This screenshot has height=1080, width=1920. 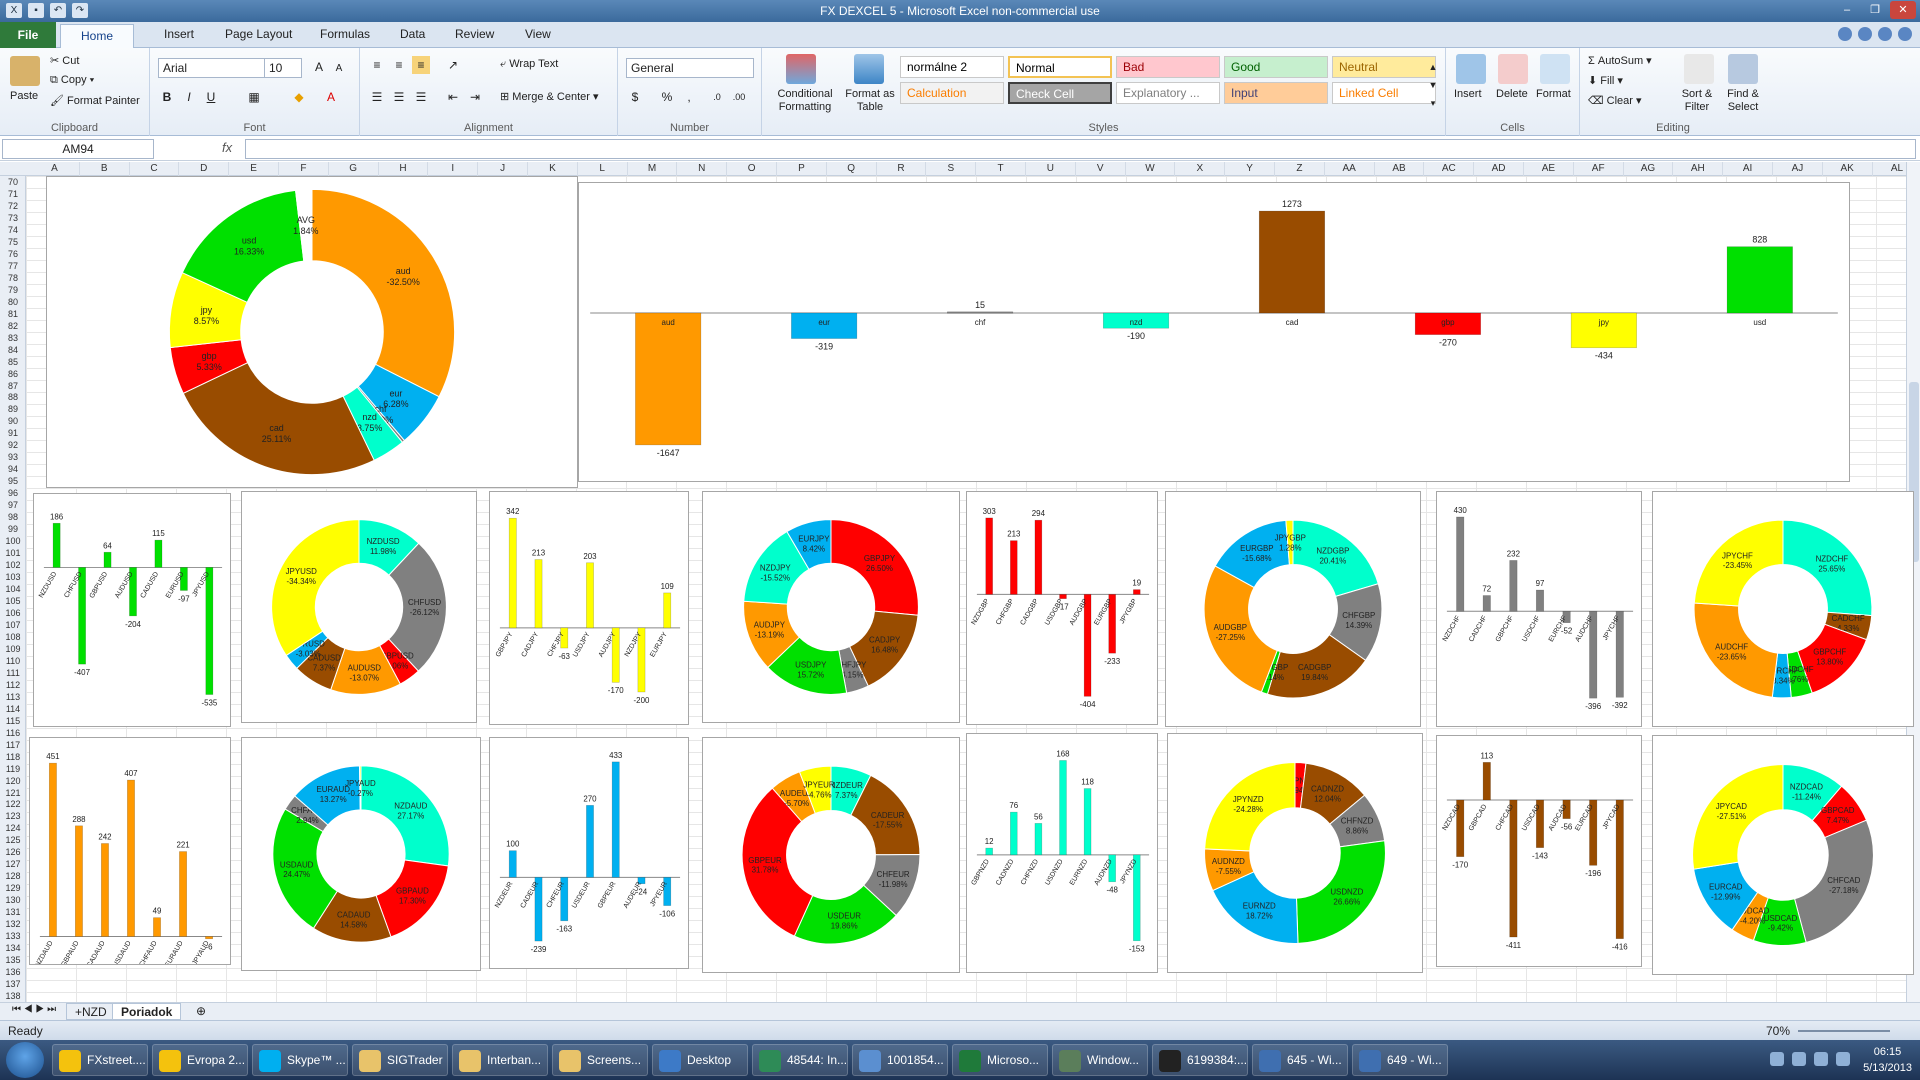 What do you see at coordinates (72, 80) in the screenshot?
I see `copy-button: ⧉ Copy ▾` at bounding box center [72, 80].